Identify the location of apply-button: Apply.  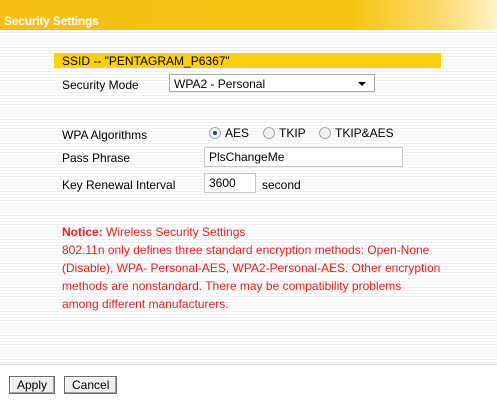
(32, 385).